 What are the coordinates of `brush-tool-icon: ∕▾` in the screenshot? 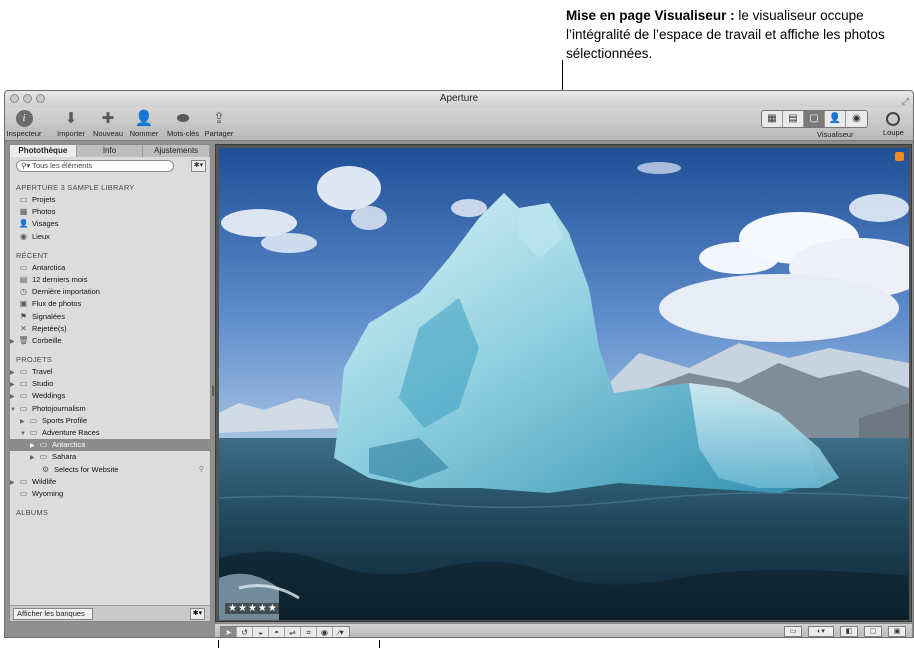 It's located at (341, 632).